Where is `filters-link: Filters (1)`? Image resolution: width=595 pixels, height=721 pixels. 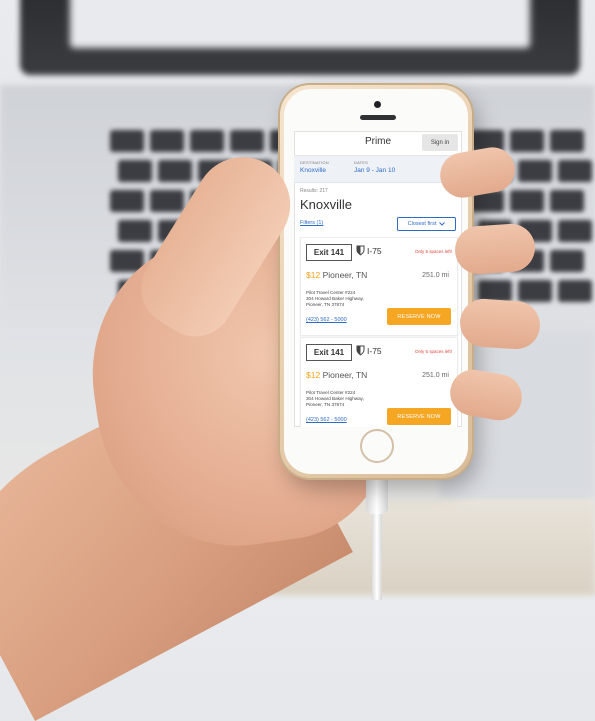
filters-link: Filters (1) is located at coordinates (311, 223).